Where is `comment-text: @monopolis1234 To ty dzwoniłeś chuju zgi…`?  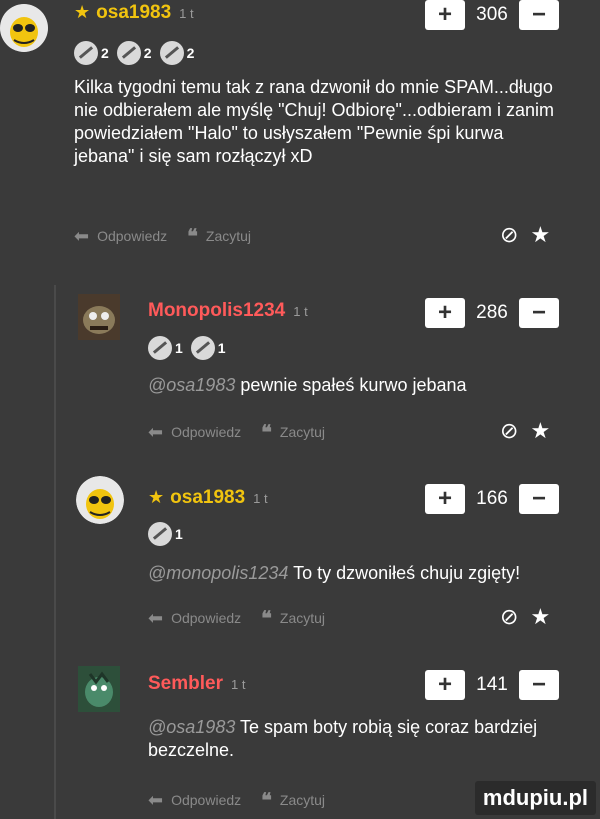
comment-text: @monopolis1234 To ty dzwoniłeś chuju zgi… is located at coordinates (368, 573).